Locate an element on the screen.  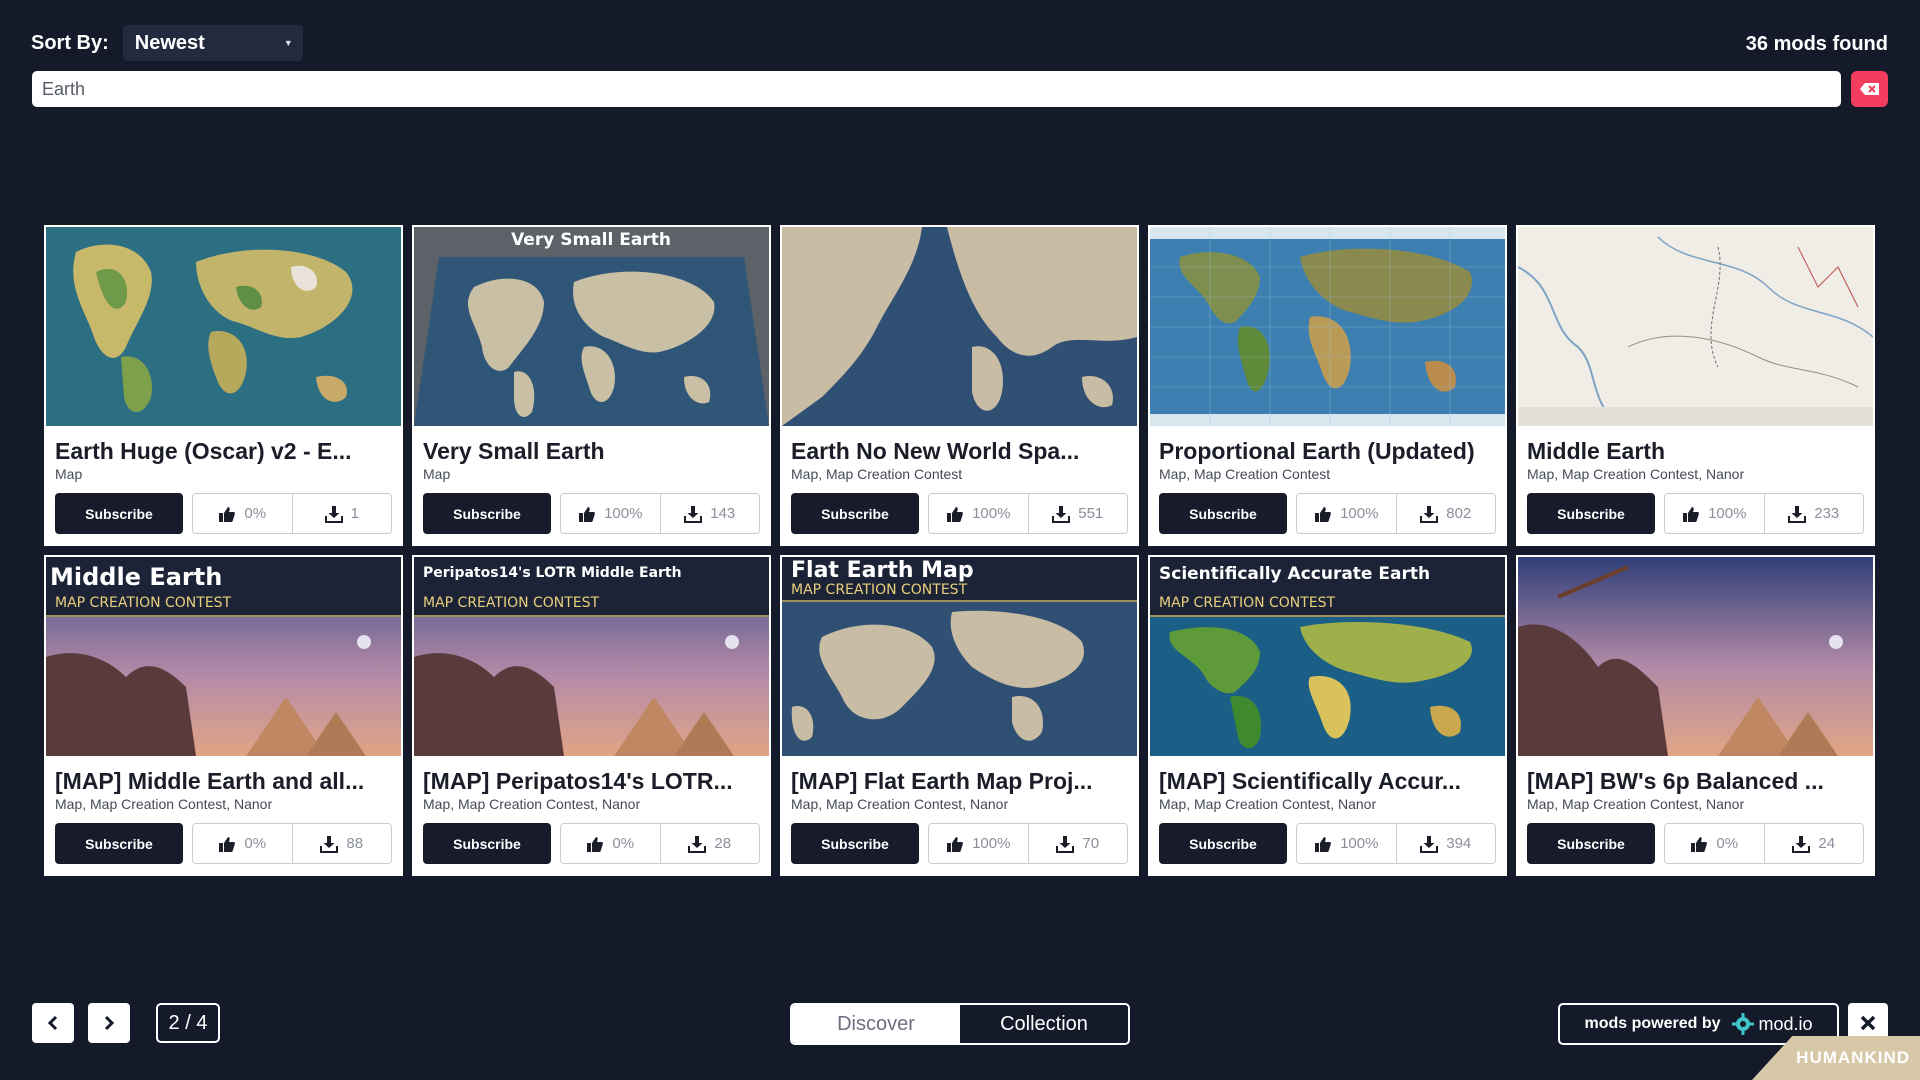
banner-text: Very Small Earth is located at coordinates (591, 240).